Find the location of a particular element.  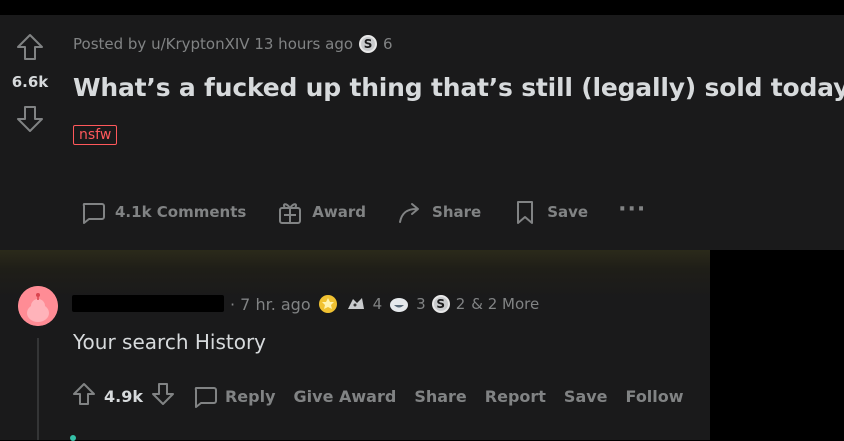

award-label: Award is located at coordinates (339, 212).